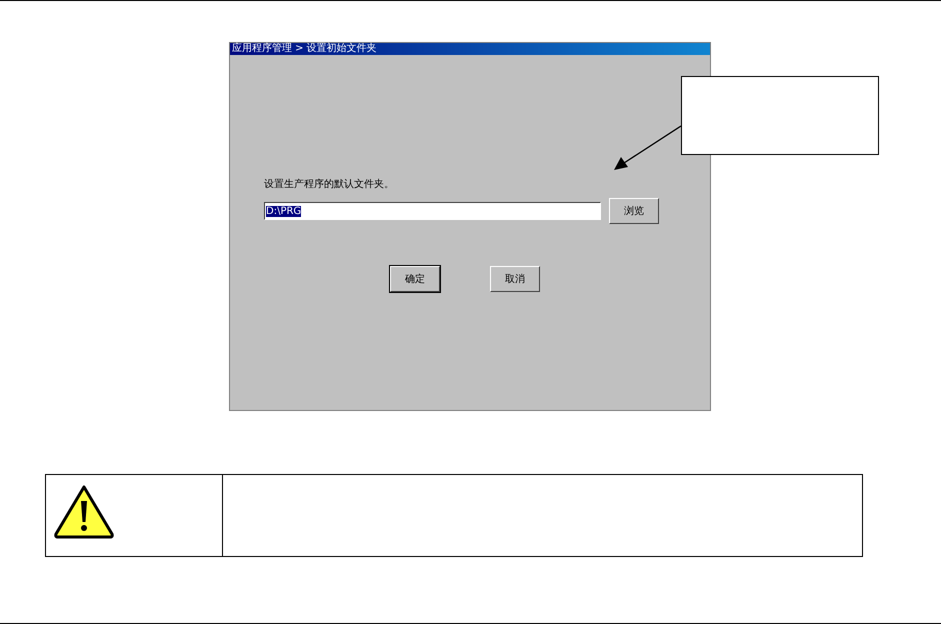  I want to click on cancel-button: 取消, so click(515, 279).